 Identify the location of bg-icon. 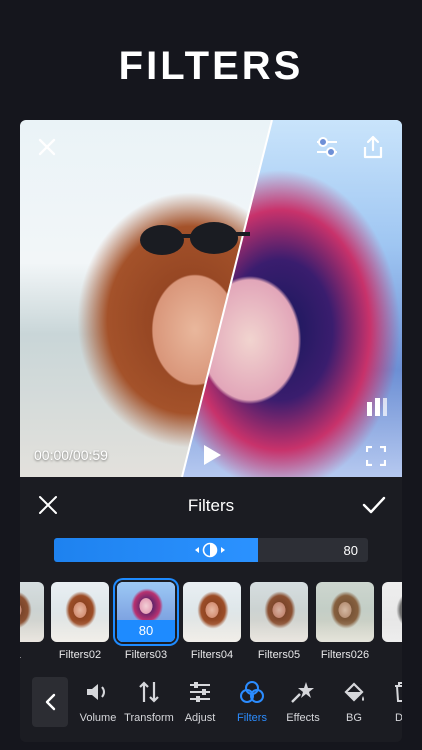
(354, 692).